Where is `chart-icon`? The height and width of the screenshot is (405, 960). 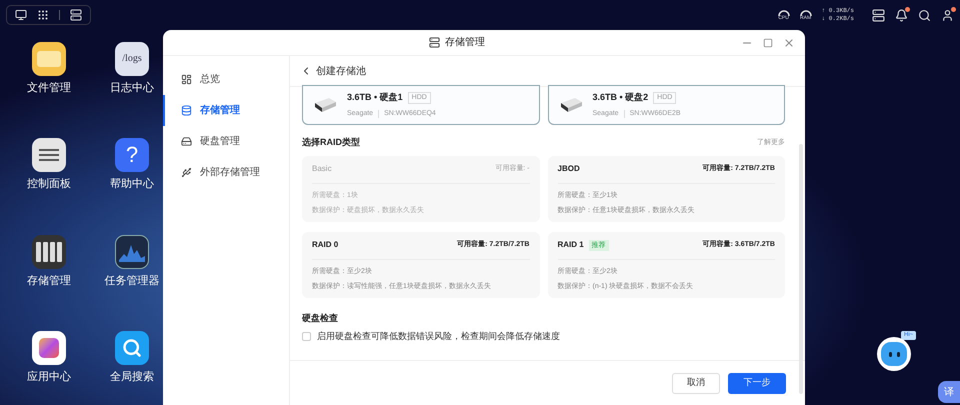
chart-icon is located at coordinates (132, 251).